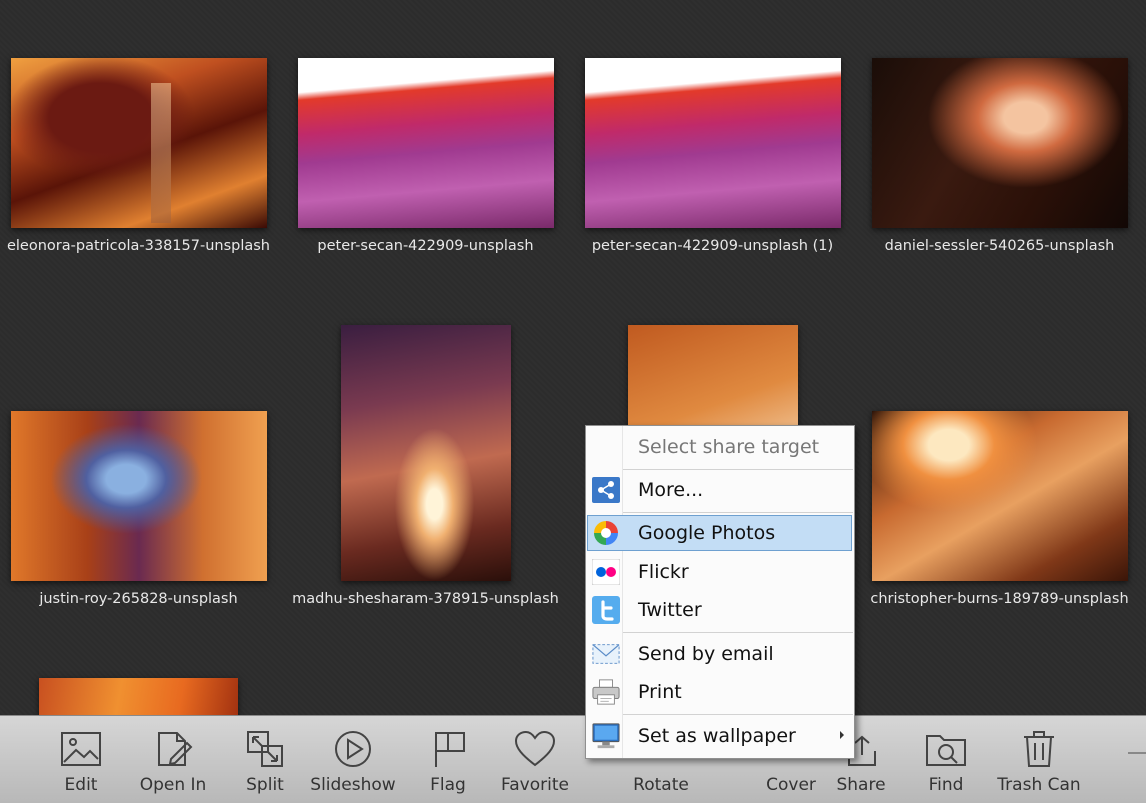  I want to click on menu-item-google-photos: Google Photos, so click(719, 533).